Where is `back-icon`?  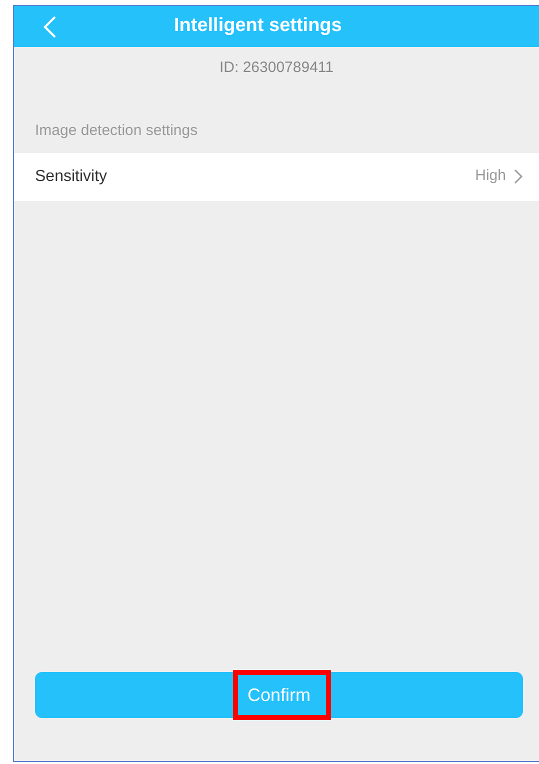
back-icon is located at coordinates (50, 26).